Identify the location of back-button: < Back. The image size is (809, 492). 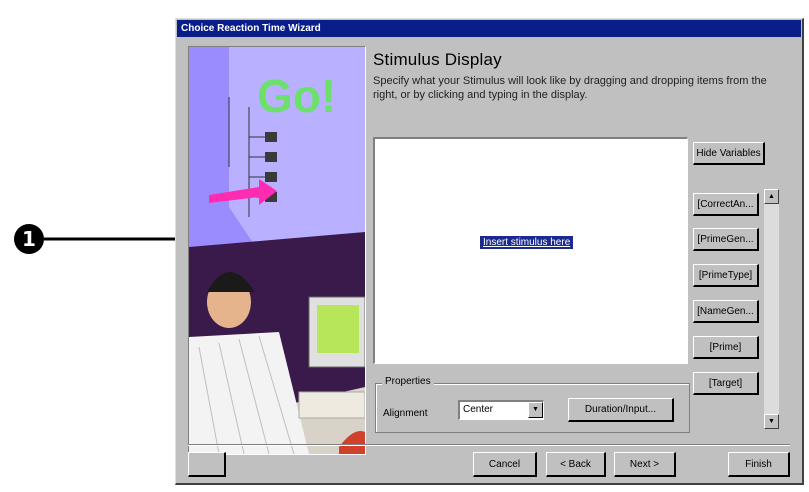
(576, 464).